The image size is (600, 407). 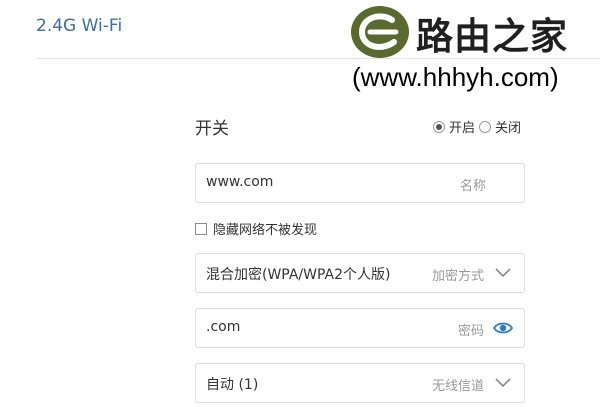 I want to click on hide-network-checkbox, so click(x=201, y=228).